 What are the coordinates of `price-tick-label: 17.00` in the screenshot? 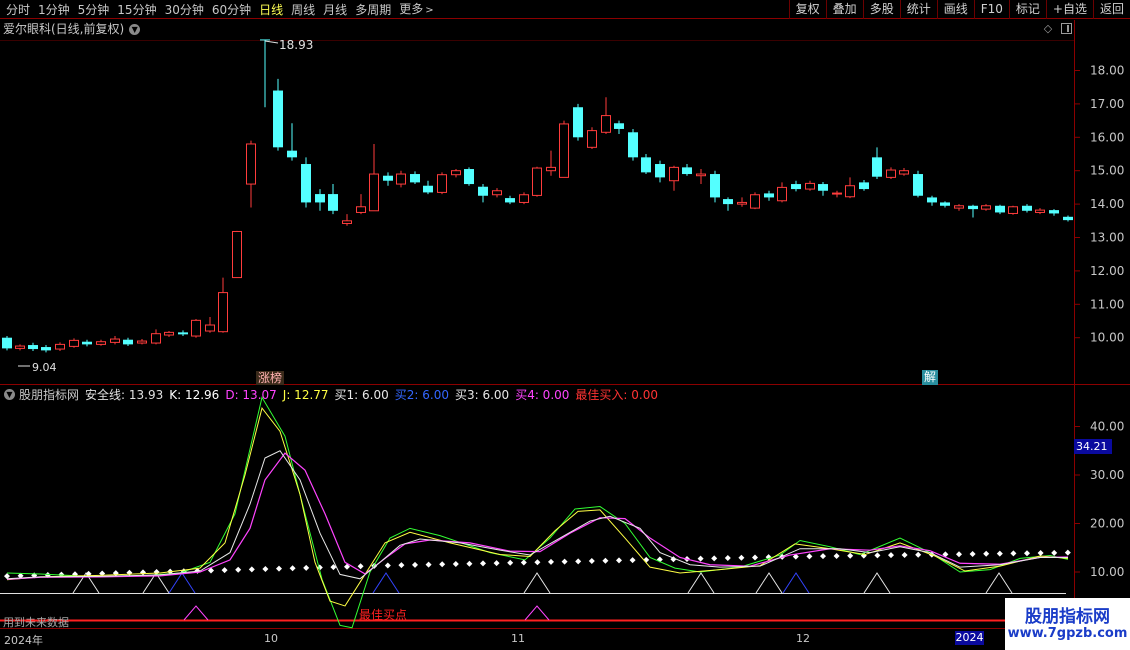 It's located at (1107, 104).